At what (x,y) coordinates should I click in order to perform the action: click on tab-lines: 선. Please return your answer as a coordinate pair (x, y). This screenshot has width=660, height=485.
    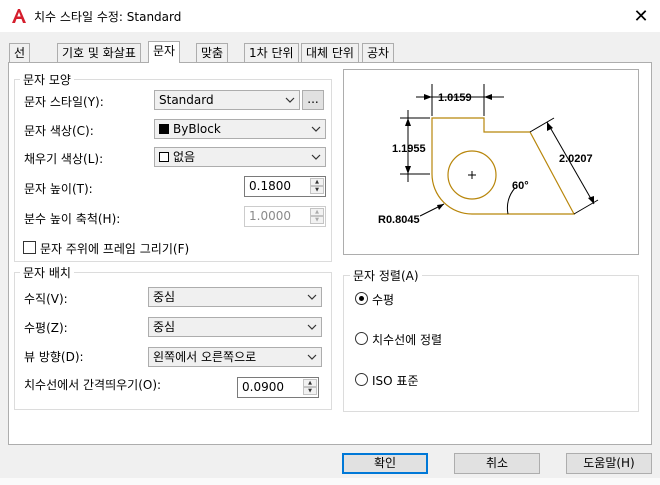
    Looking at the image, I should click on (20, 52).